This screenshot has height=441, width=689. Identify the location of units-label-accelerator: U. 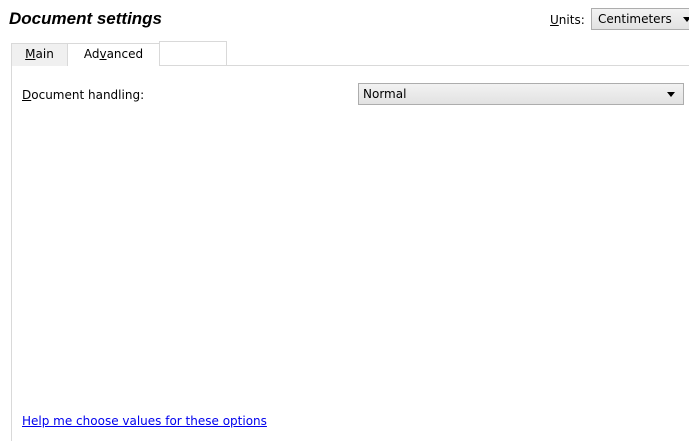
(554, 20).